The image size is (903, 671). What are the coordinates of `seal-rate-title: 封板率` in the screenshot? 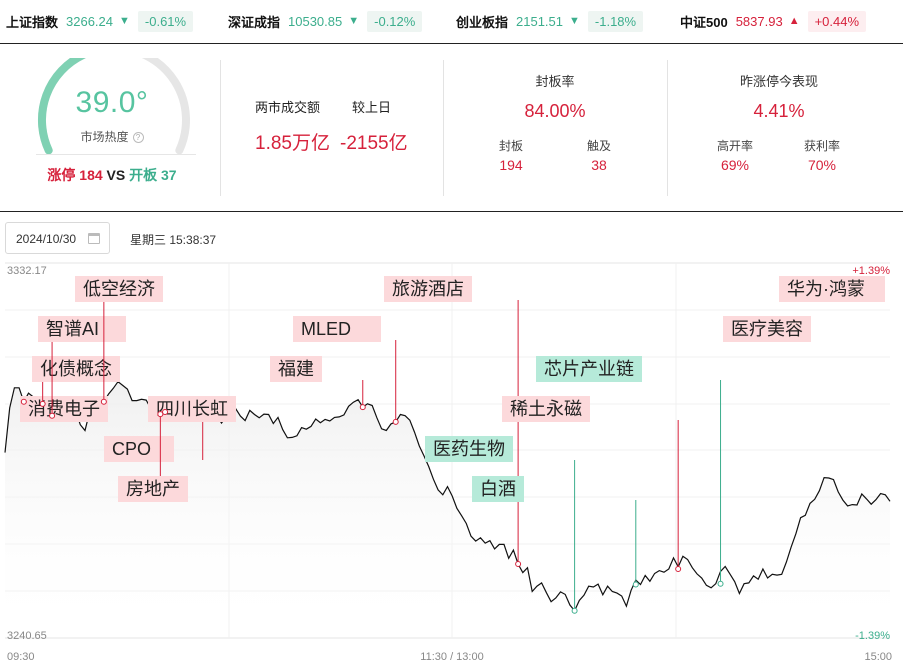 It's located at (555, 81).